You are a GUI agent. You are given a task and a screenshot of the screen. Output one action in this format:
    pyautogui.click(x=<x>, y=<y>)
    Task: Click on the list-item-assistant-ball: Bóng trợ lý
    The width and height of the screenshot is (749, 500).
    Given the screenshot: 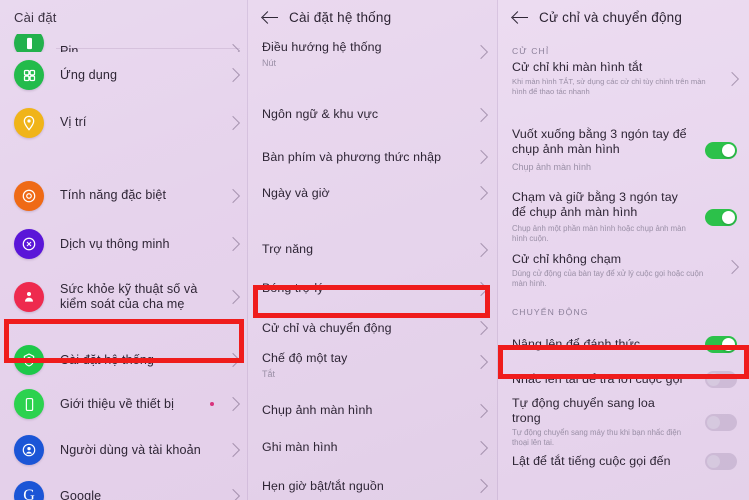 What is the action you would take?
    pyautogui.click(x=373, y=288)
    